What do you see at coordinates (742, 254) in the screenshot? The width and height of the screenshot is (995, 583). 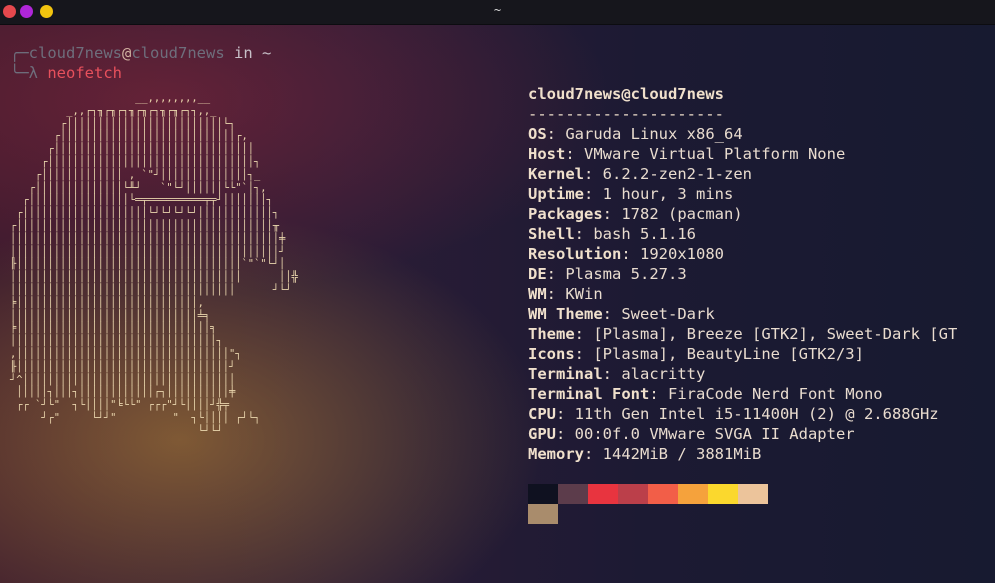 I see `info-row: Resolution: 1920x1080` at bounding box center [742, 254].